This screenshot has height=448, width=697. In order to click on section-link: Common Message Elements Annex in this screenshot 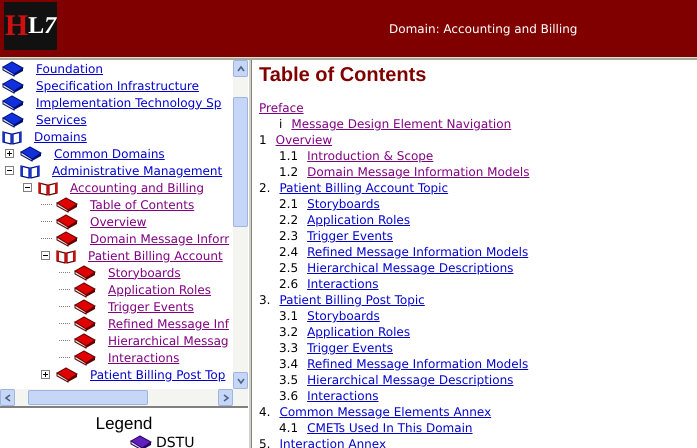, I will do `click(385, 412)`.